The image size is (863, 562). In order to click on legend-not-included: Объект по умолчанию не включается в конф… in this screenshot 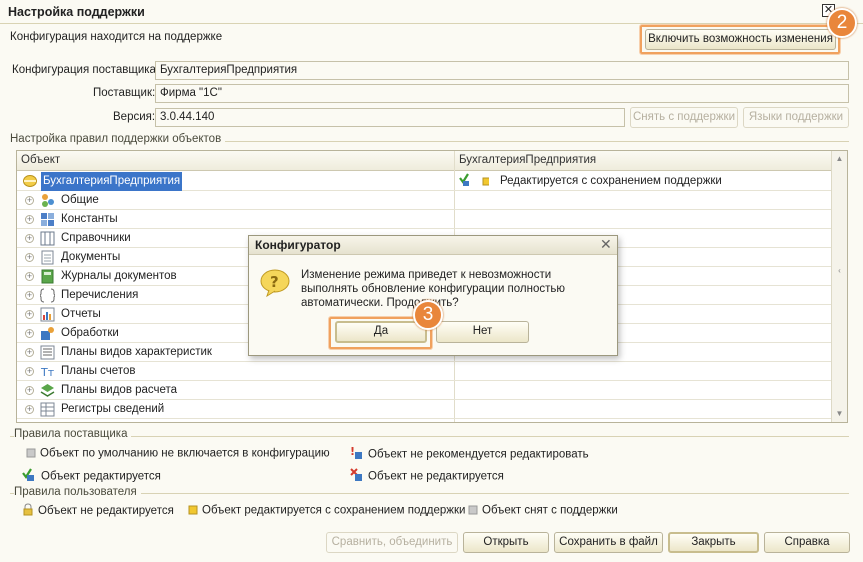, I will do `click(178, 453)`.